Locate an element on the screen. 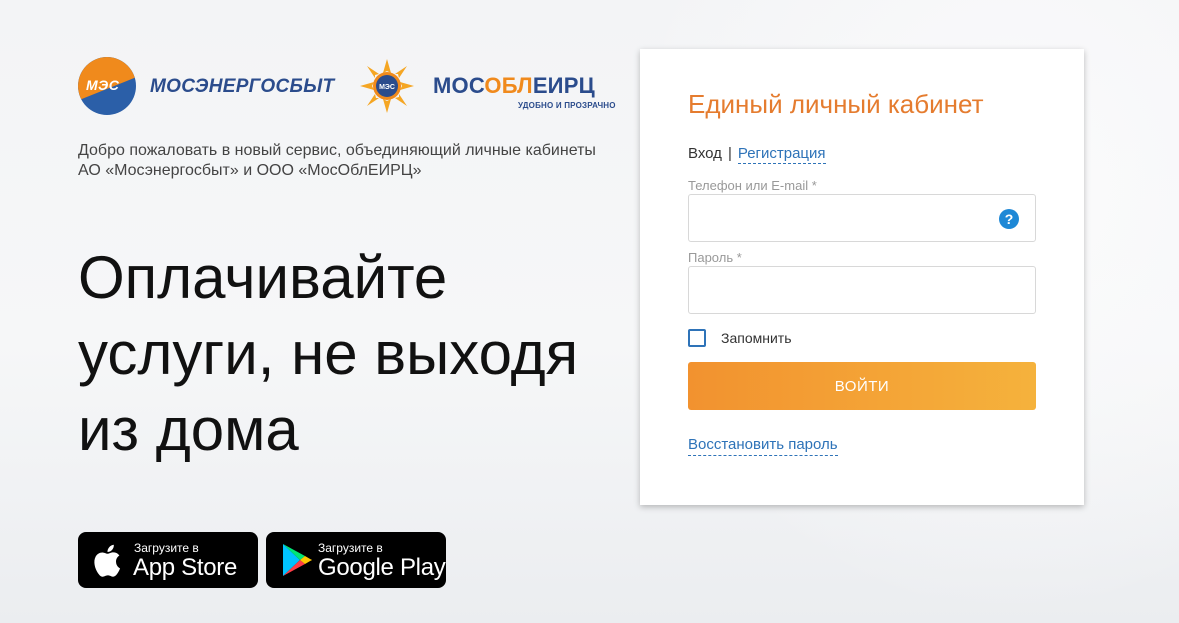 This screenshot has height=623, width=1179. mosobl-sun-badge: МЭС is located at coordinates (387, 87).